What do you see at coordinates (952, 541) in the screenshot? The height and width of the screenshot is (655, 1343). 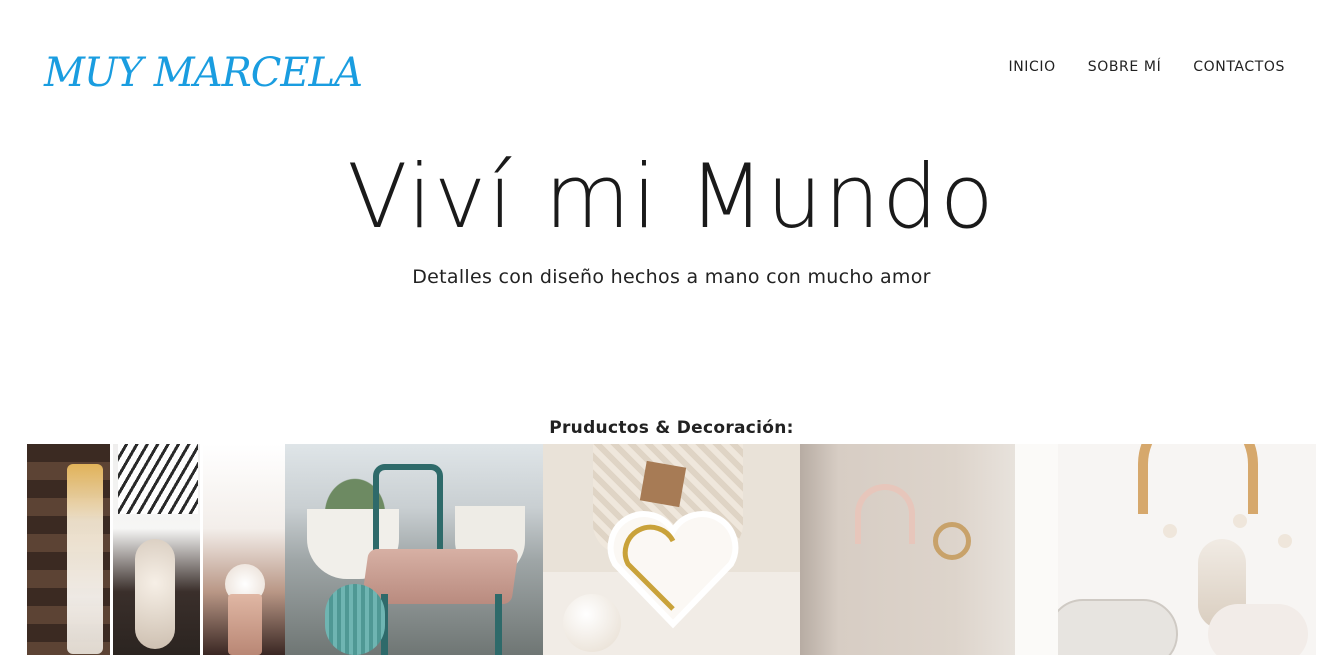 I see `gold-ring-decor` at bounding box center [952, 541].